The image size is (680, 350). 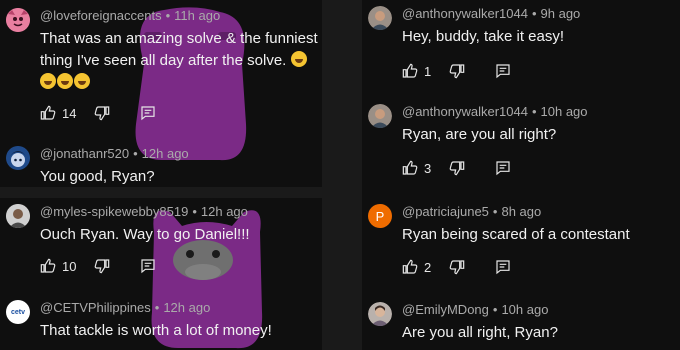 I want to click on comment-actions: 3, so click(x=465, y=168).